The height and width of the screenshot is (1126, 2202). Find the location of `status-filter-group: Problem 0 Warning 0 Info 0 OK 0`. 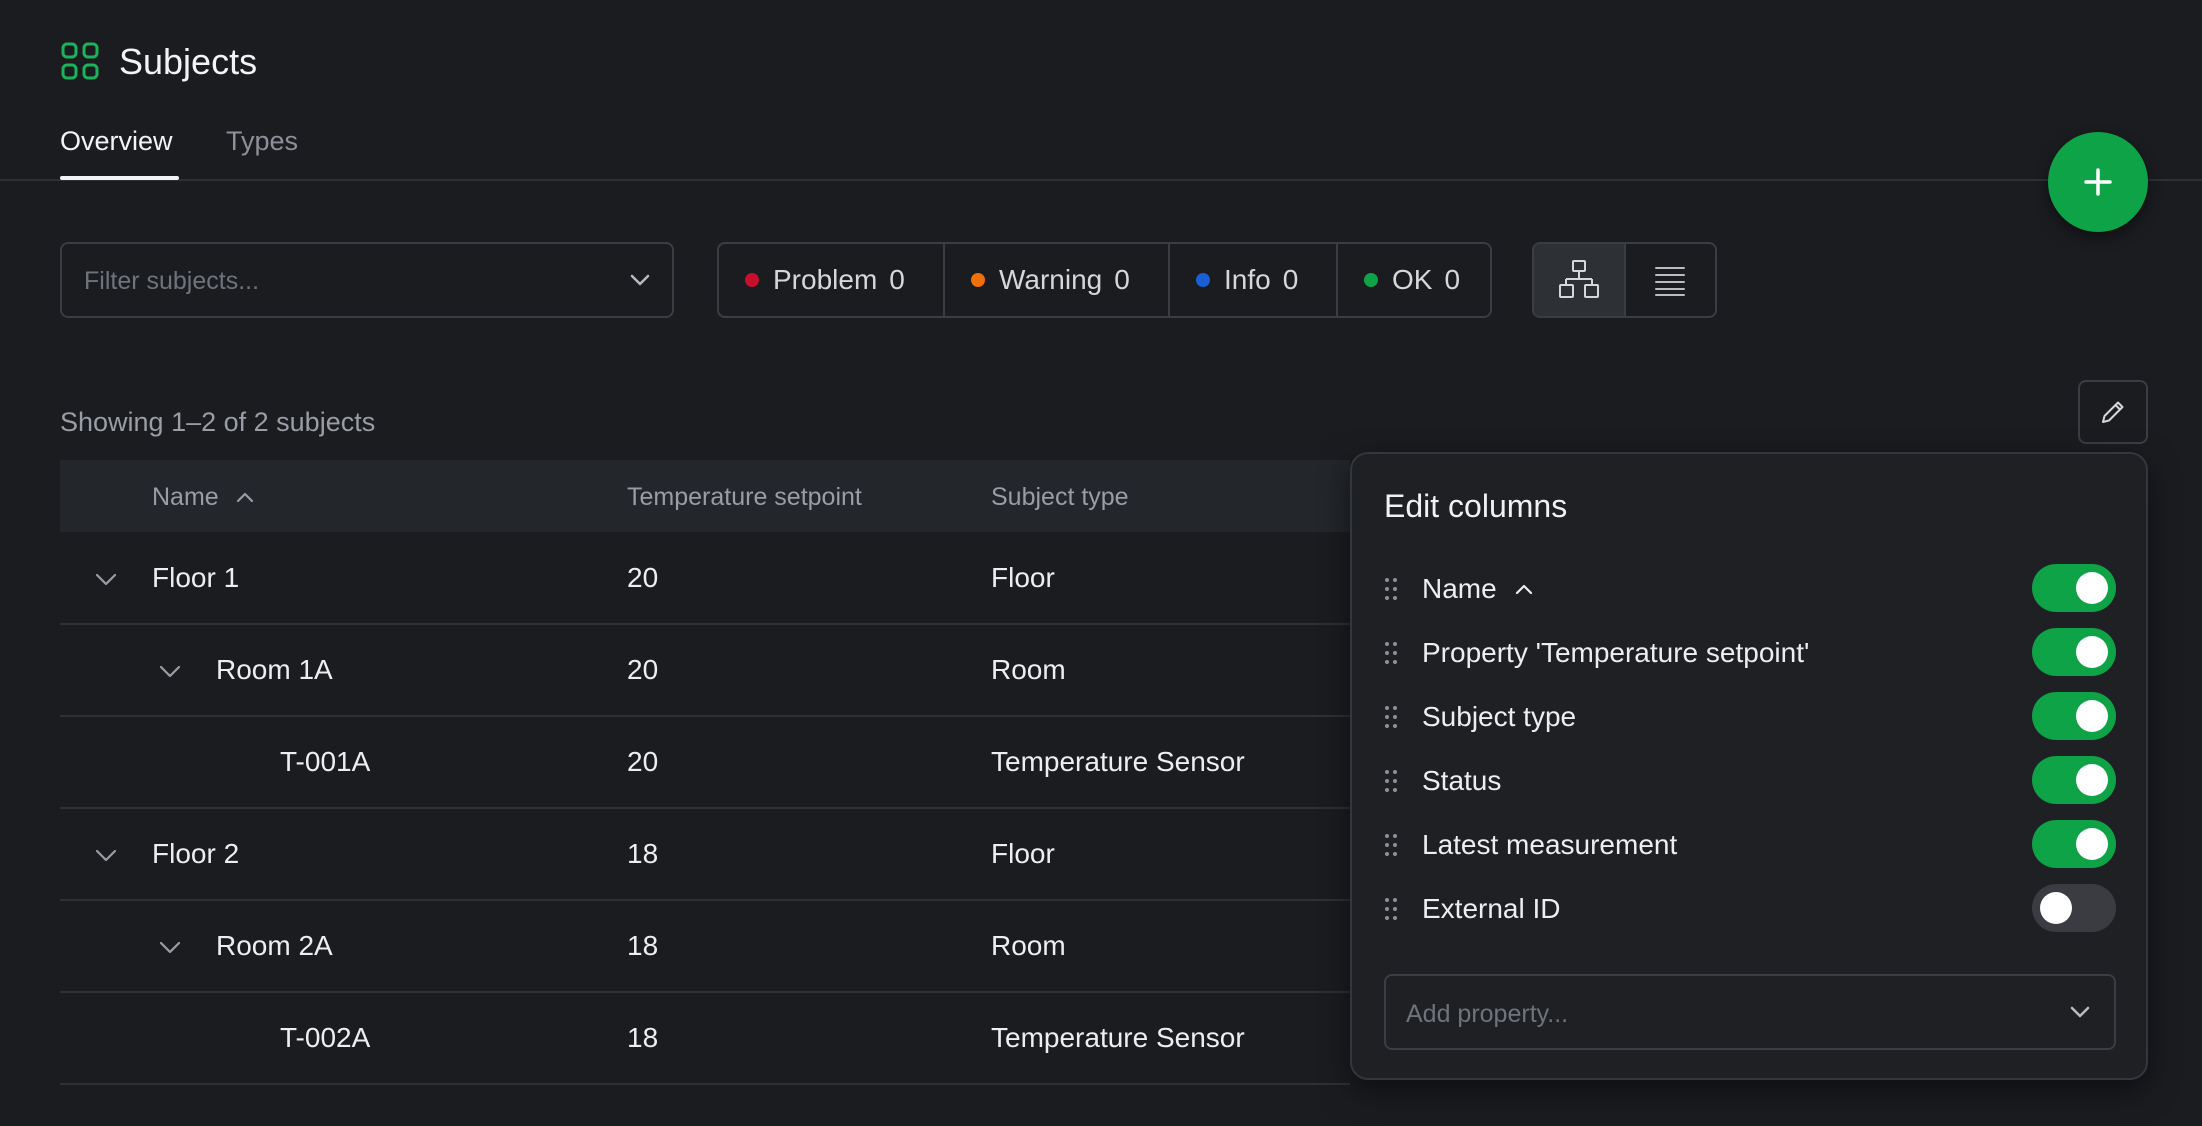

status-filter-group: Problem 0 Warning 0 Info 0 OK 0 is located at coordinates (1104, 280).